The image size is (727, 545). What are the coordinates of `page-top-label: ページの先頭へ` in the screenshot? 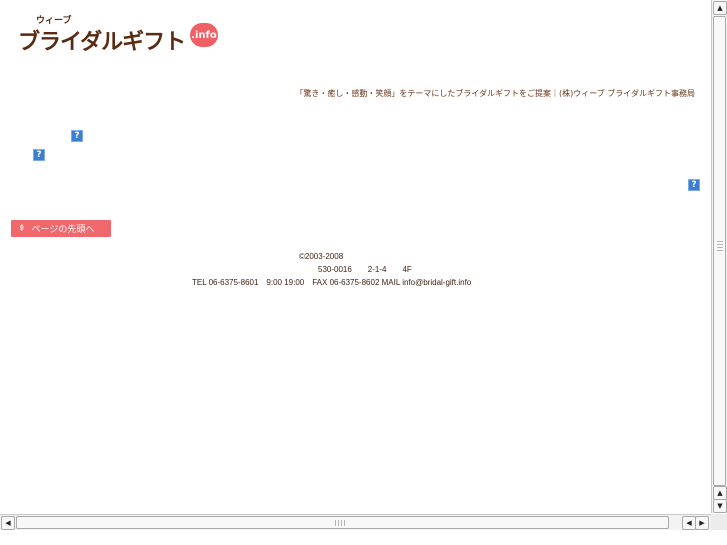 It's located at (63, 230).